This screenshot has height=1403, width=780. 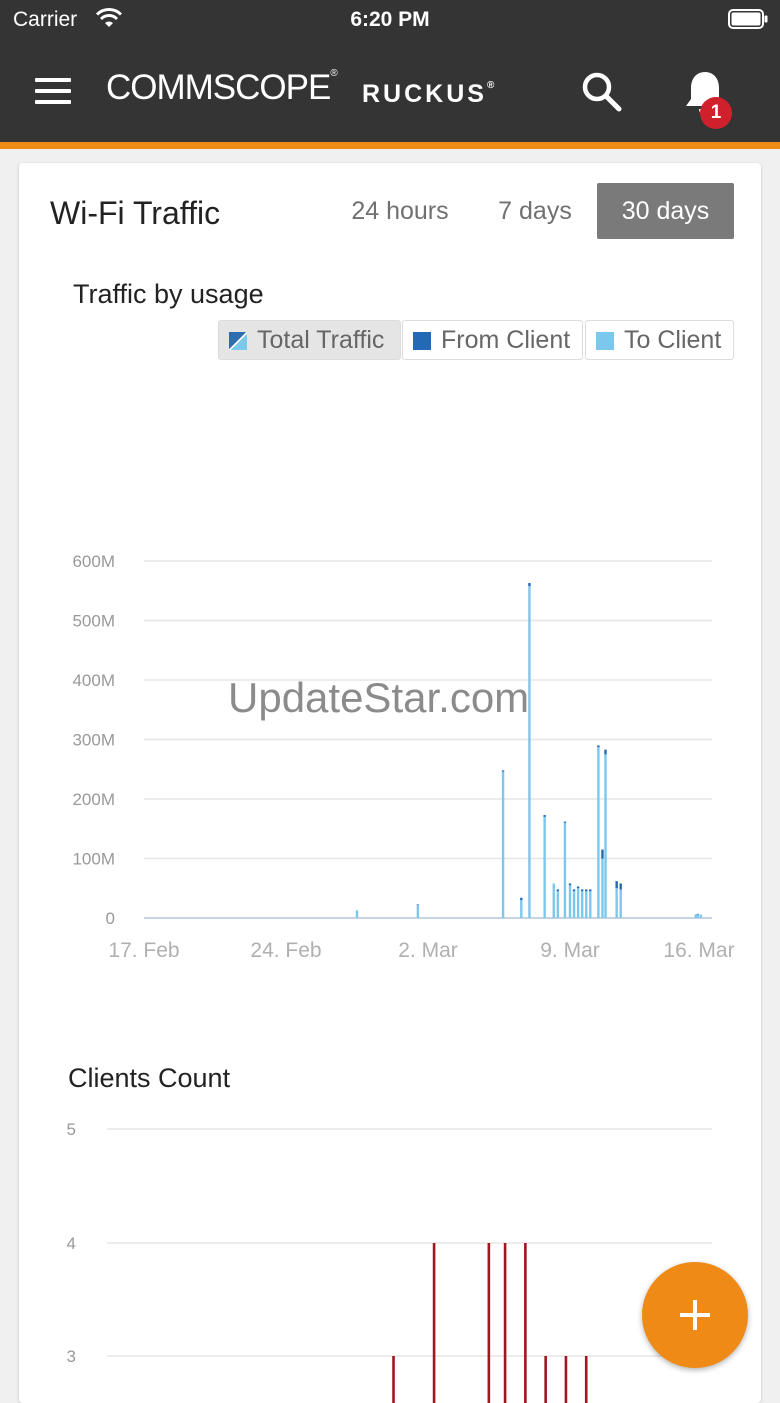 What do you see at coordinates (659, 340) in the screenshot?
I see `legend-to-client: To Client` at bounding box center [659, 340].